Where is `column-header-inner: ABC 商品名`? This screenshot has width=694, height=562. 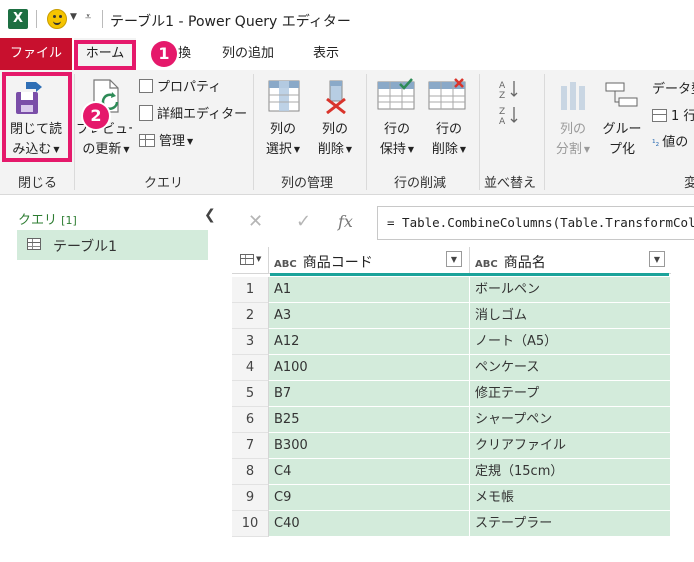 column-header-inner: ABC 商品名 is located at coordinates (510, 262).